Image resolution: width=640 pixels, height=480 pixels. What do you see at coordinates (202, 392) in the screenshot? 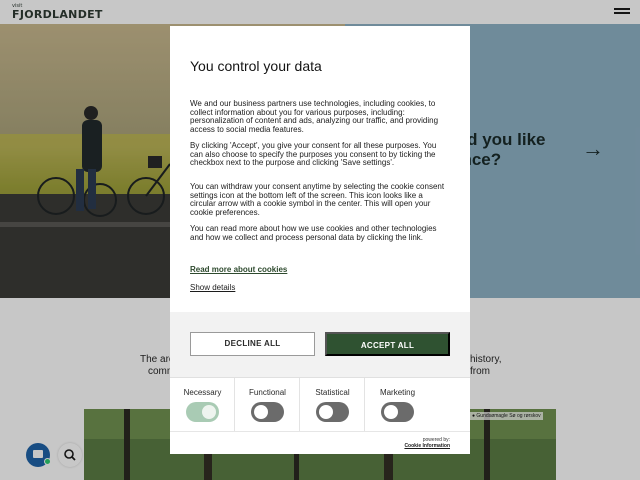
I see `category-necessary-label: Necessary` at bounding box center [202, 392].